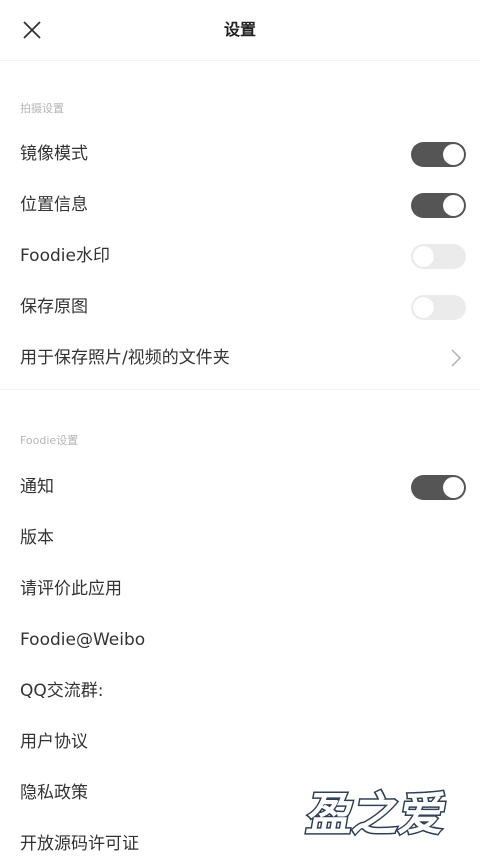 Image resolution: width=480 pixels, height=868 pixels. Describe the element at coordinates (438, 154) in the screenshot. I see `mirror-mode-toggle` at that location.